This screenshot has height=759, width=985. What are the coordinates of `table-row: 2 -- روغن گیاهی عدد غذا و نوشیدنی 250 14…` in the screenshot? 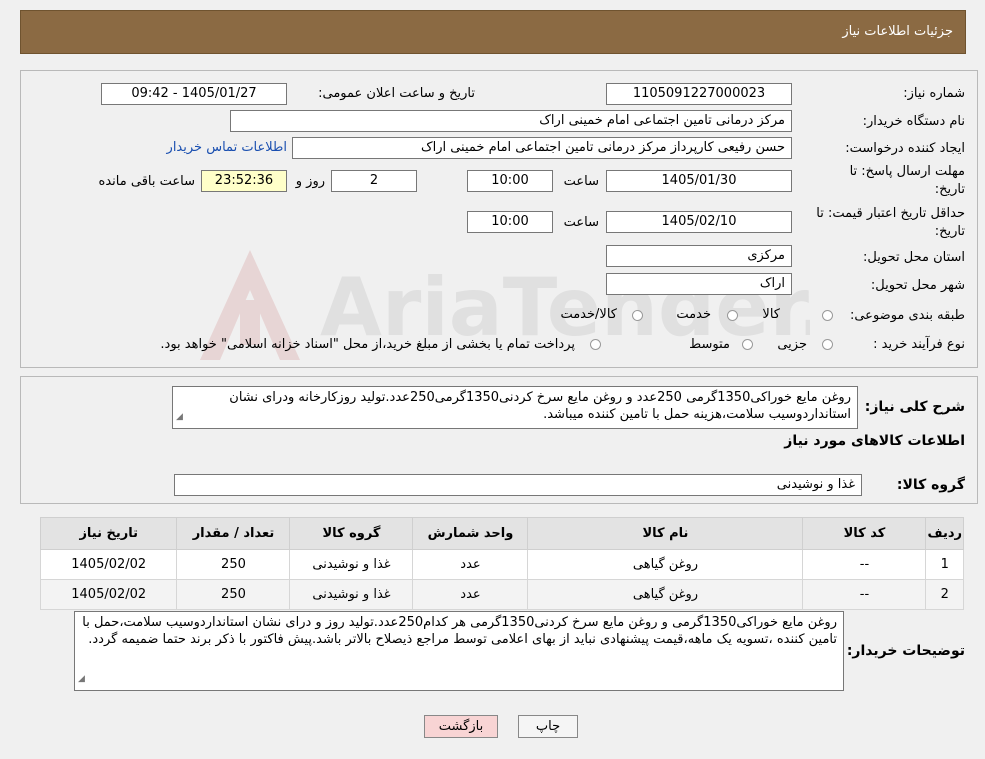 It's located at (501, 594).